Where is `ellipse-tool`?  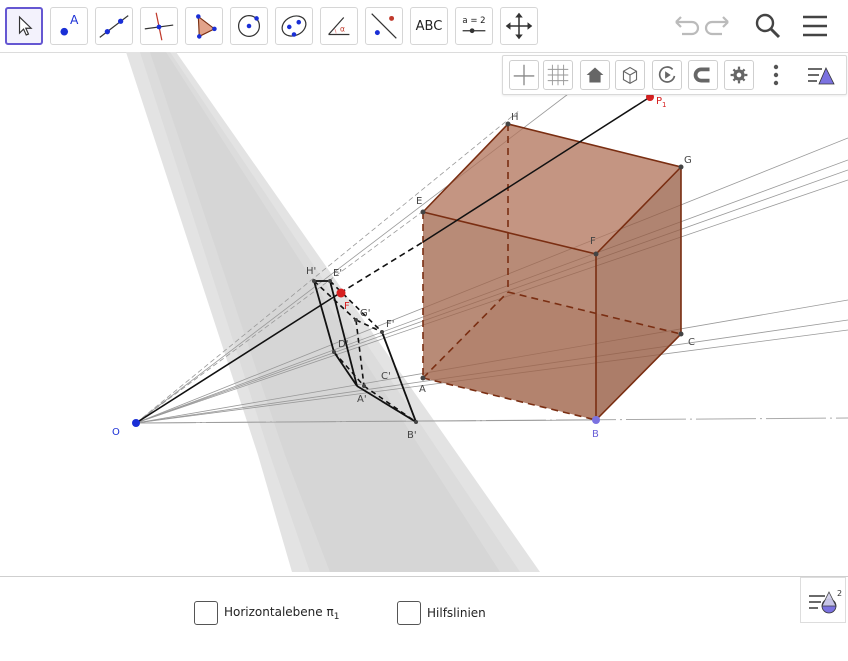 ellipse-tool is located at coordinates (294, 26).